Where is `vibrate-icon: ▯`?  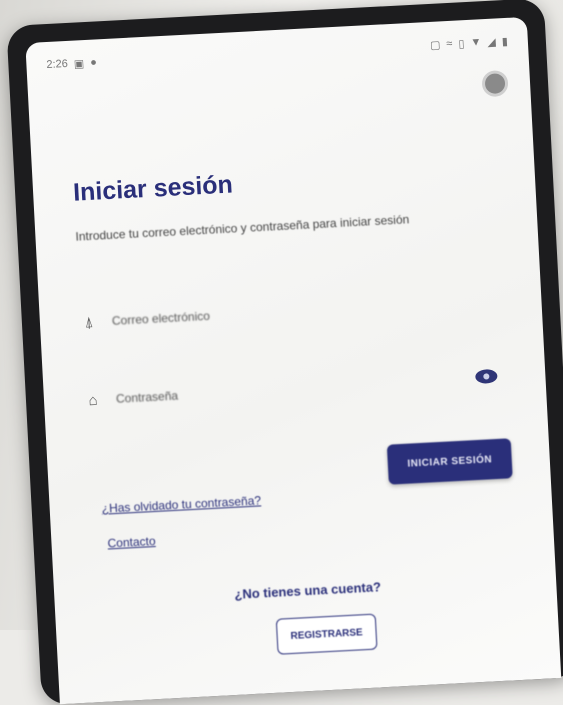 vibrate-icon: ▯ is located at coordinates (461, 43).